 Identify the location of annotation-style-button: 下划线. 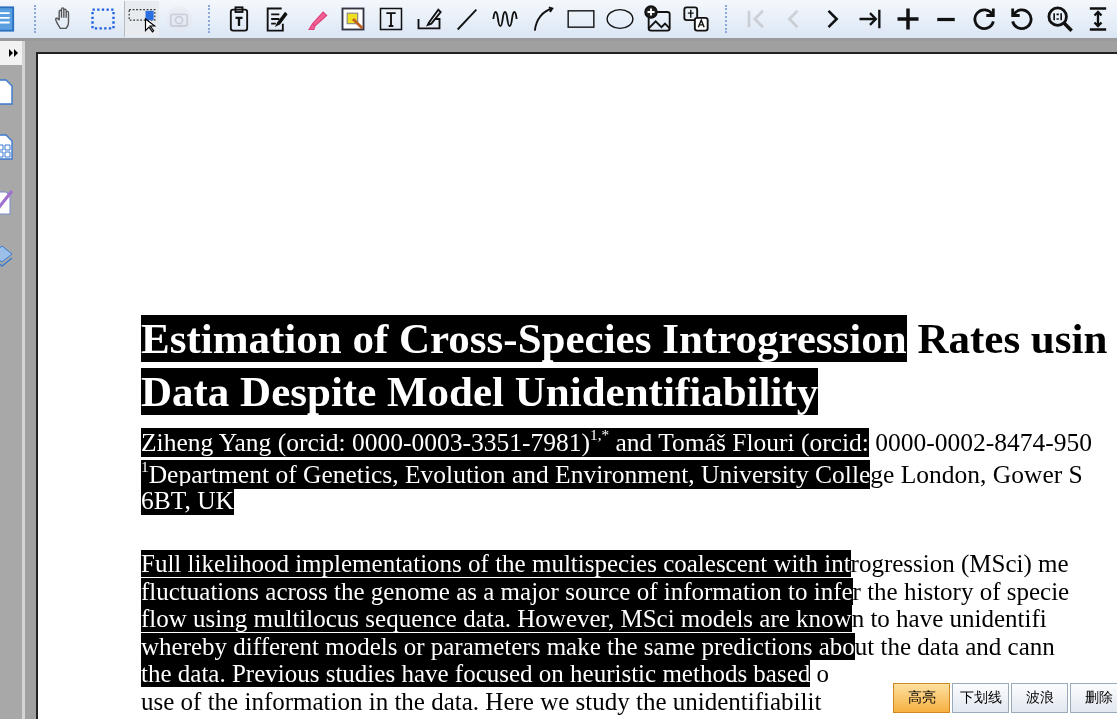
(980, 698).